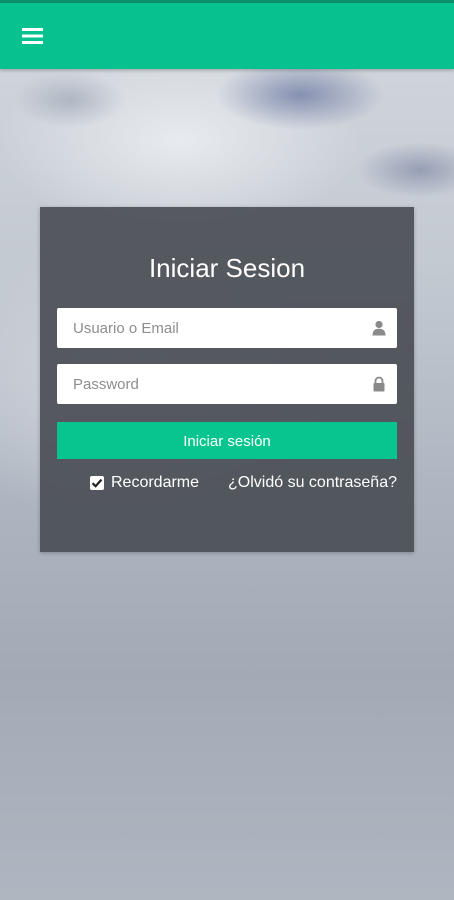 The height and width of the screenshot is (900, 454). What do you see at coordinates (155, 482) in the screenshot?
I see `remember-label: Recordarme` at bounding box center [155, 482].